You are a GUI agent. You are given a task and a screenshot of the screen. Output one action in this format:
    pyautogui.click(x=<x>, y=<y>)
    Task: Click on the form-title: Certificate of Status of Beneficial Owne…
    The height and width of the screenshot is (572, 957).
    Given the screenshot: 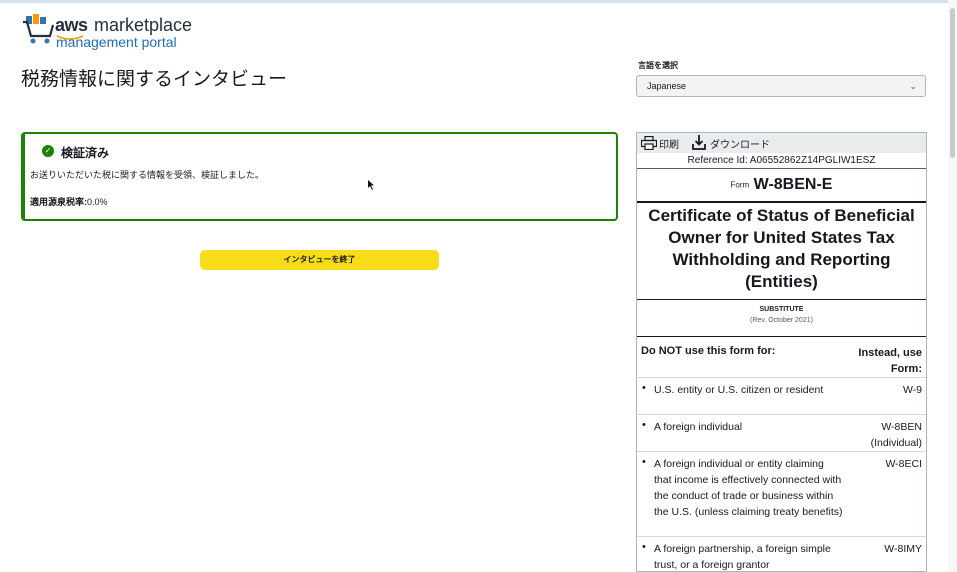 What is the action you would take?
    pyautogui.click(x=781, y=248)
    